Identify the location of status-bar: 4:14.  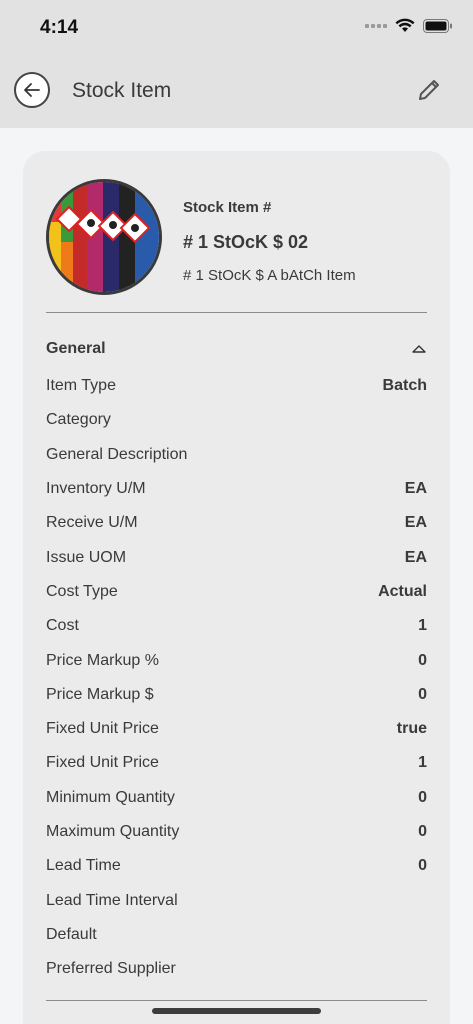
(236, 28).